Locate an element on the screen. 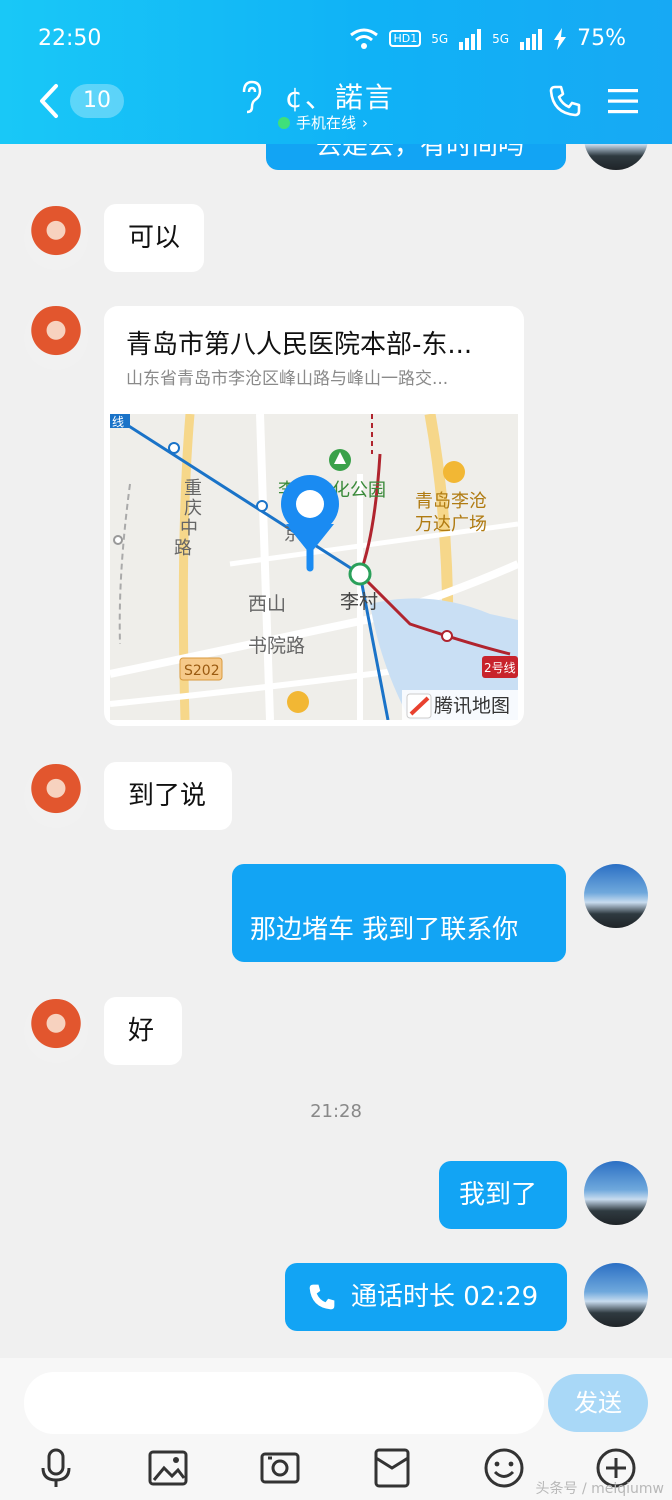 This screenshot has width=672, height=1500. call-duration: 通话时长 02:29 is located at coordinates (445, 1297).